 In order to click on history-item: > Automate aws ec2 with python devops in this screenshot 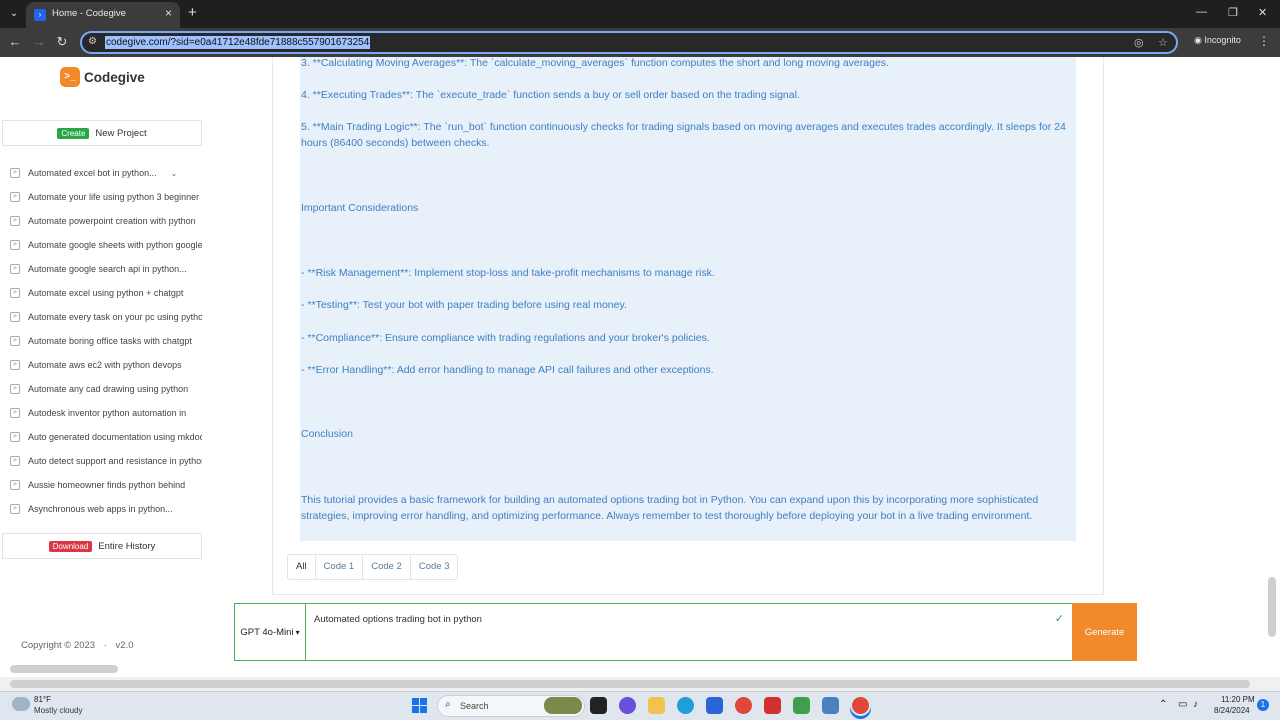, I will do `click(106, 365)`.